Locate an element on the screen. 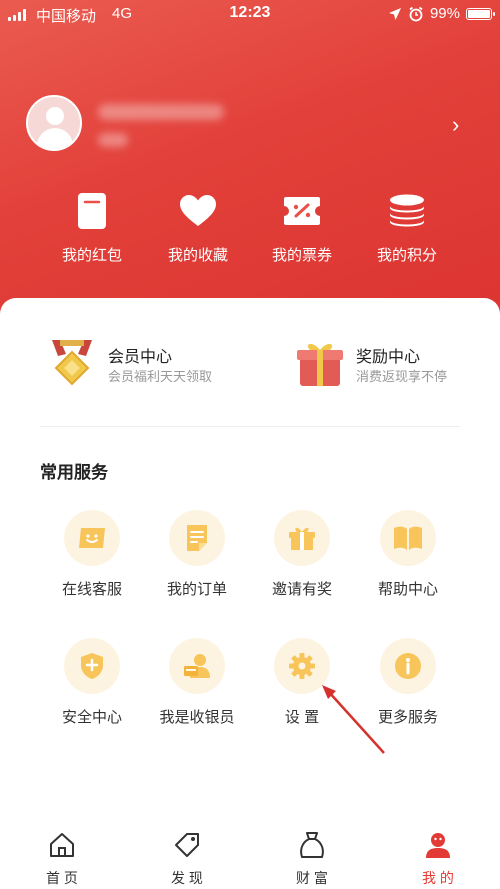 The width and height of the screenshot is (500, 889). service-settings: 设 置 is located at coordinates (302, 682).